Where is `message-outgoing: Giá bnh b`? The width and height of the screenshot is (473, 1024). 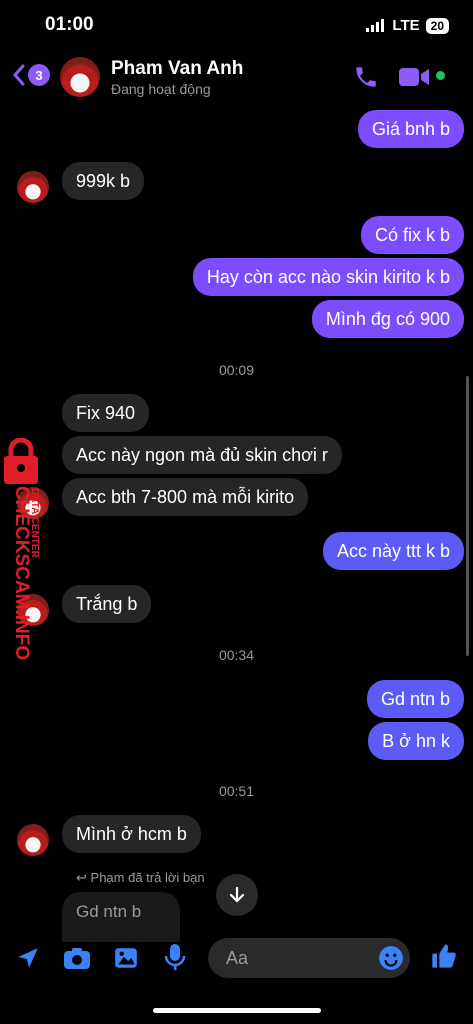
message-outgoing: Giá bnh b is located at coordinates (410, 129).